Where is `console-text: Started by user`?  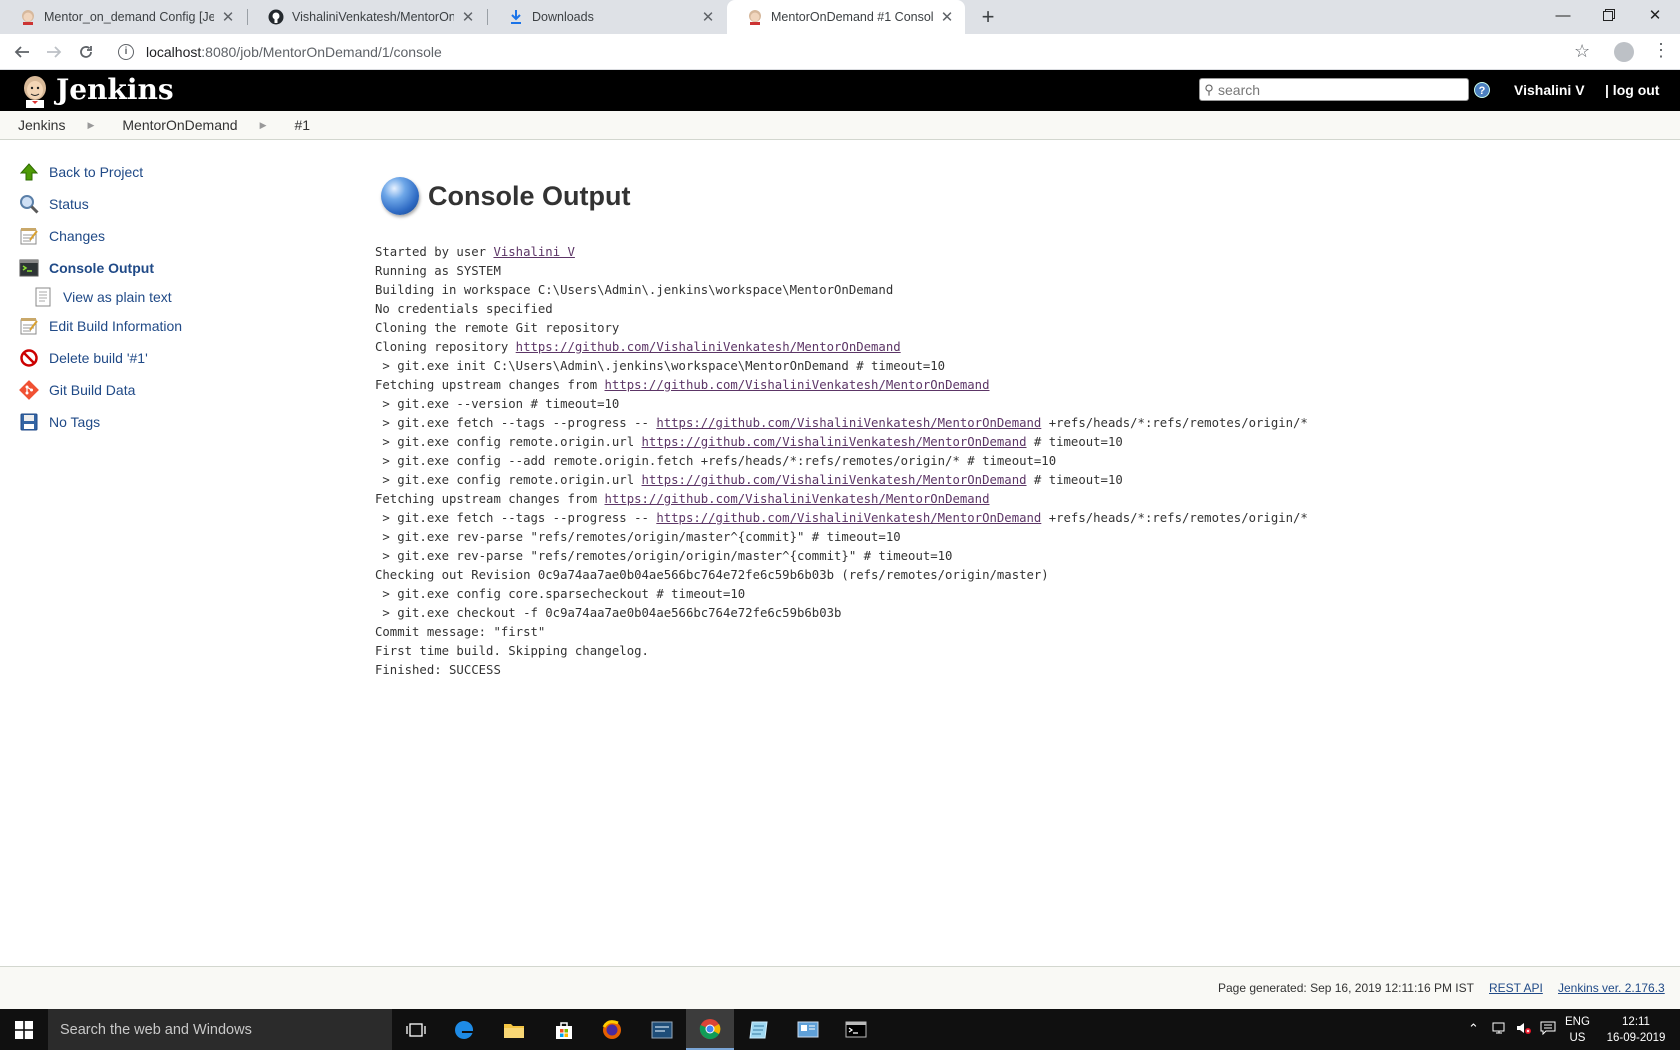 console-text: Started by user is located at coordinates (434, 252).